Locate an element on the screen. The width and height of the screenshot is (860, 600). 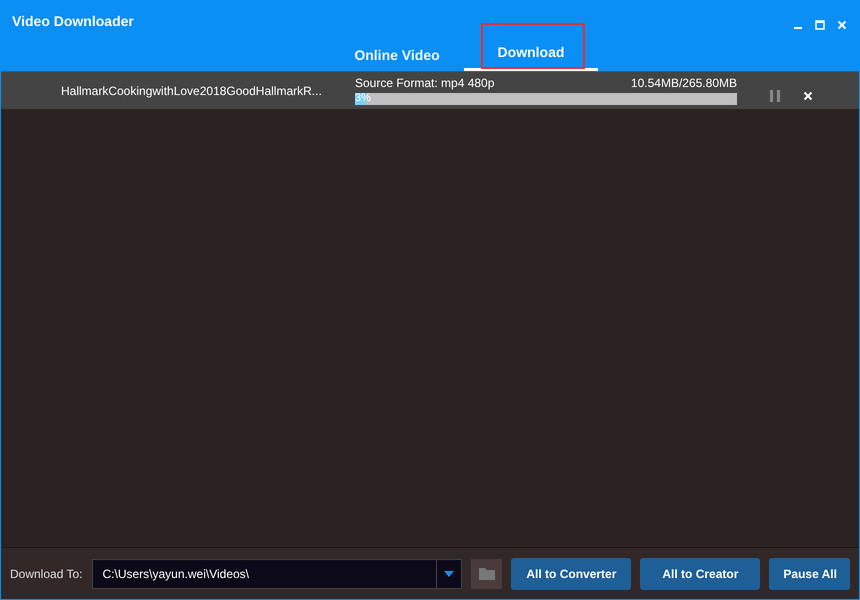
path-field: C:\Users\yayun.wei\Videos\ is located at coordinates (277, 573).